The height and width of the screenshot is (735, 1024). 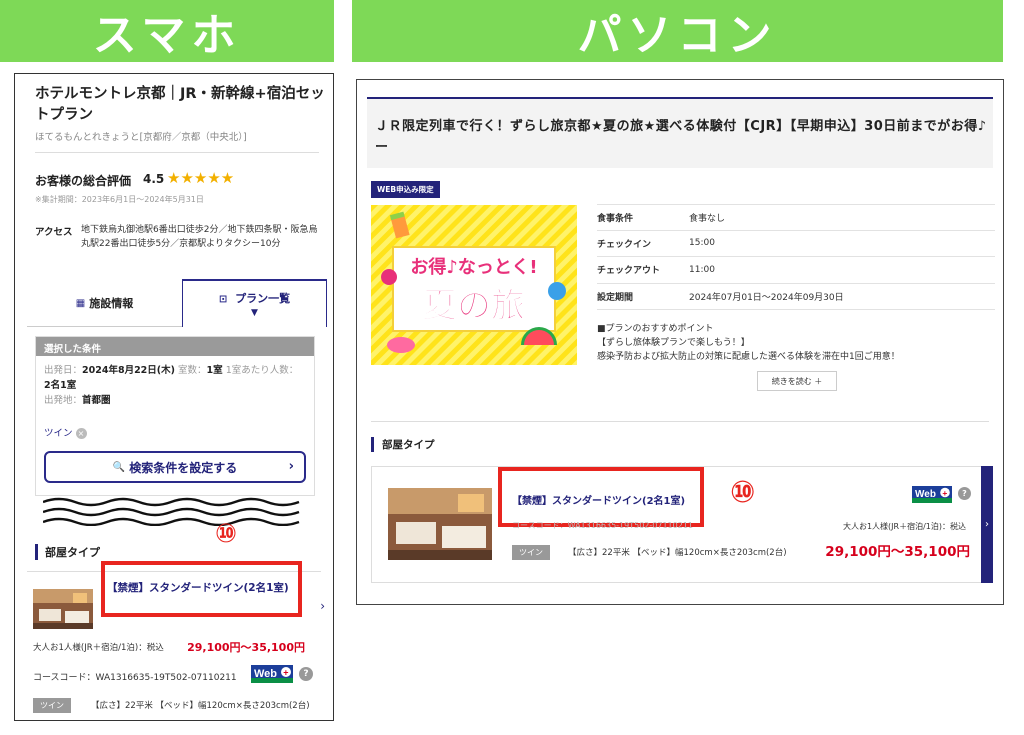 What do you see at coordinates (615, 297) in the screenshot?
I see `spec-key: 設定期間` at bounding box center [615, 297].